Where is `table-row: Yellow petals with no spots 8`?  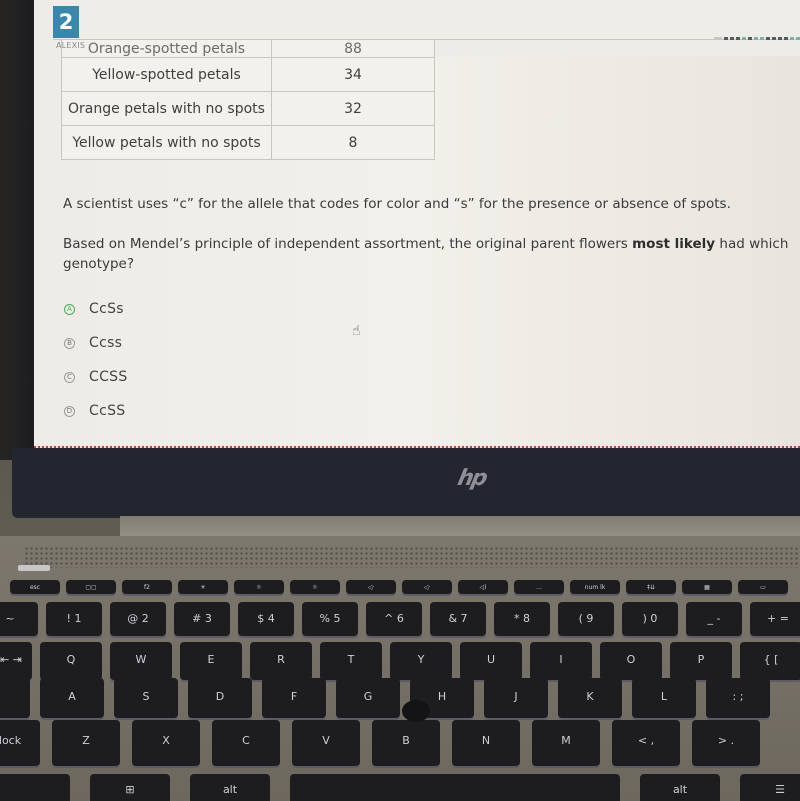
table-row: Yellow petals with no spots 8 is located at coordinates (248, 142).